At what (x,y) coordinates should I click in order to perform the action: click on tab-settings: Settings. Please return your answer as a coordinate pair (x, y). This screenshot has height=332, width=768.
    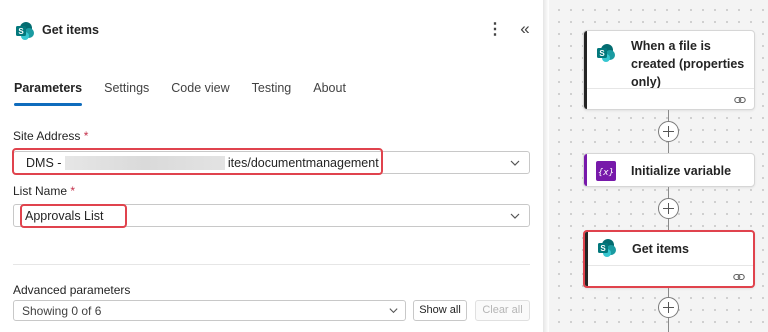
    Looking at the image, I should click on (126, 93).